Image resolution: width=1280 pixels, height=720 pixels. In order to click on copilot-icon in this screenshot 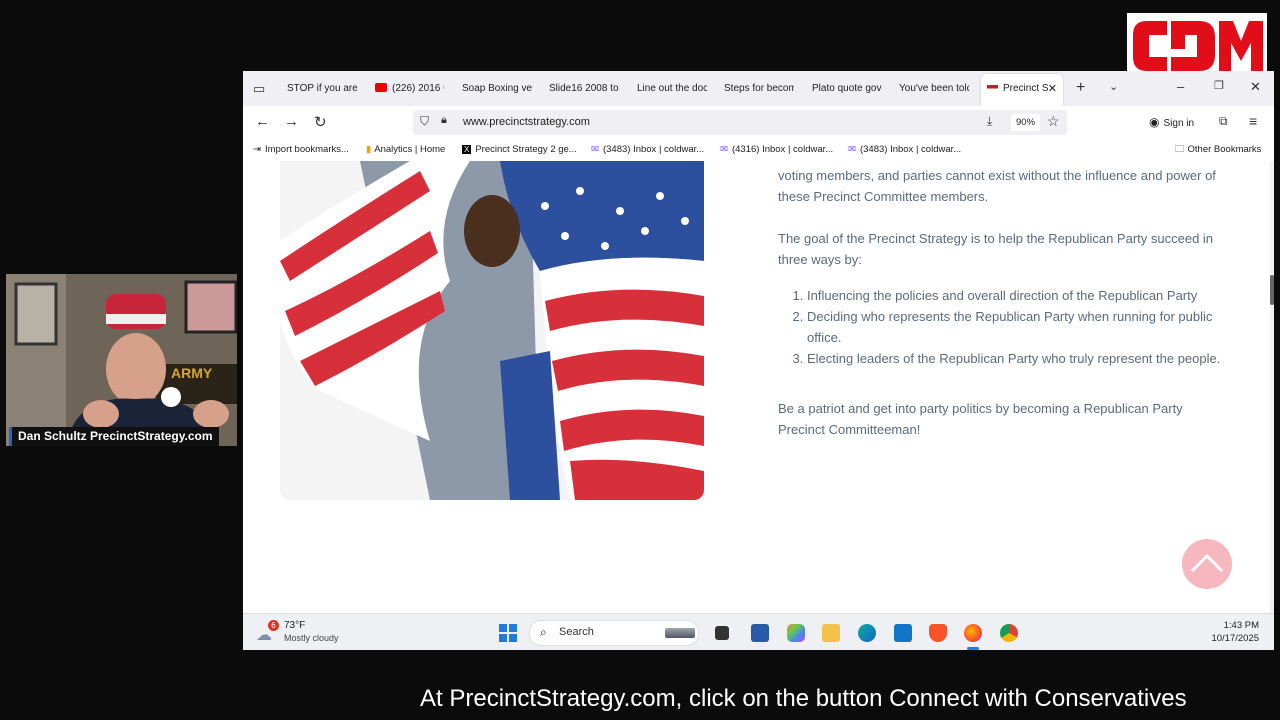, I will do `click(796, 633)`.